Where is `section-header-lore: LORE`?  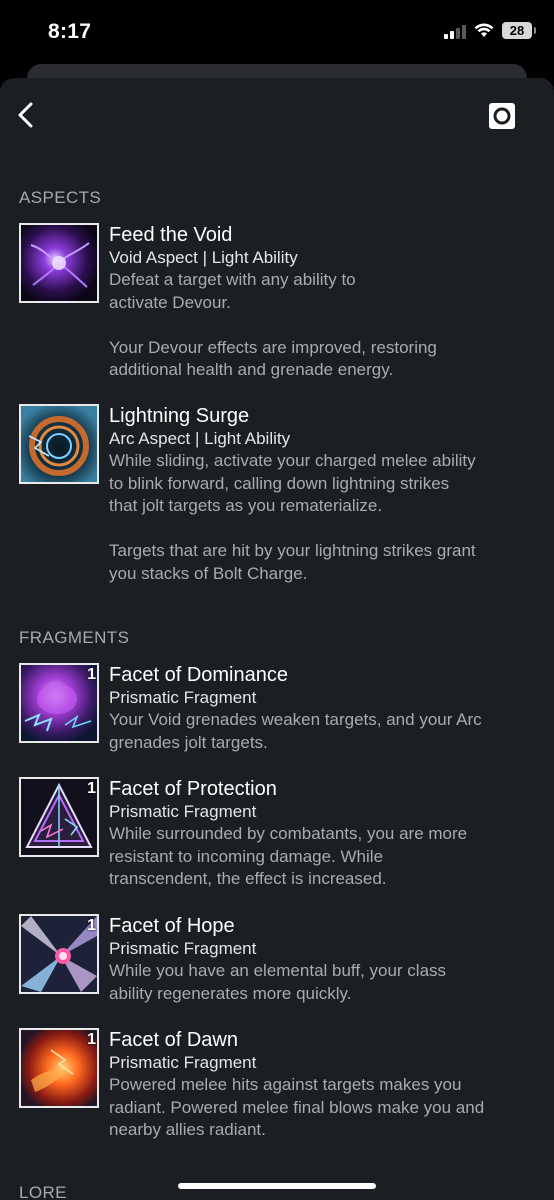
section-header-lore: LORE is located at coordinates (43, 1191).